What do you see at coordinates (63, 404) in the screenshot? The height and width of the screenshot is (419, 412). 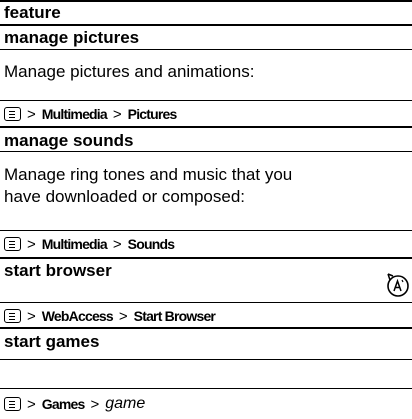 I see `path-step: Games` at bounding box center [63, 404].